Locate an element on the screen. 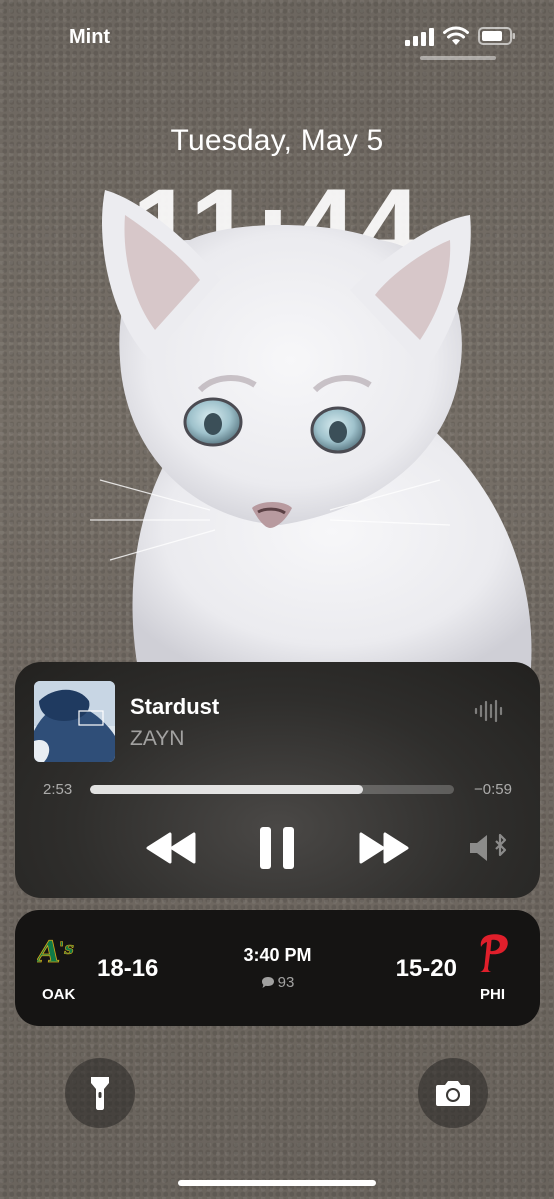  elapsed-time: 2:53 is located at coordinates (58, 789).